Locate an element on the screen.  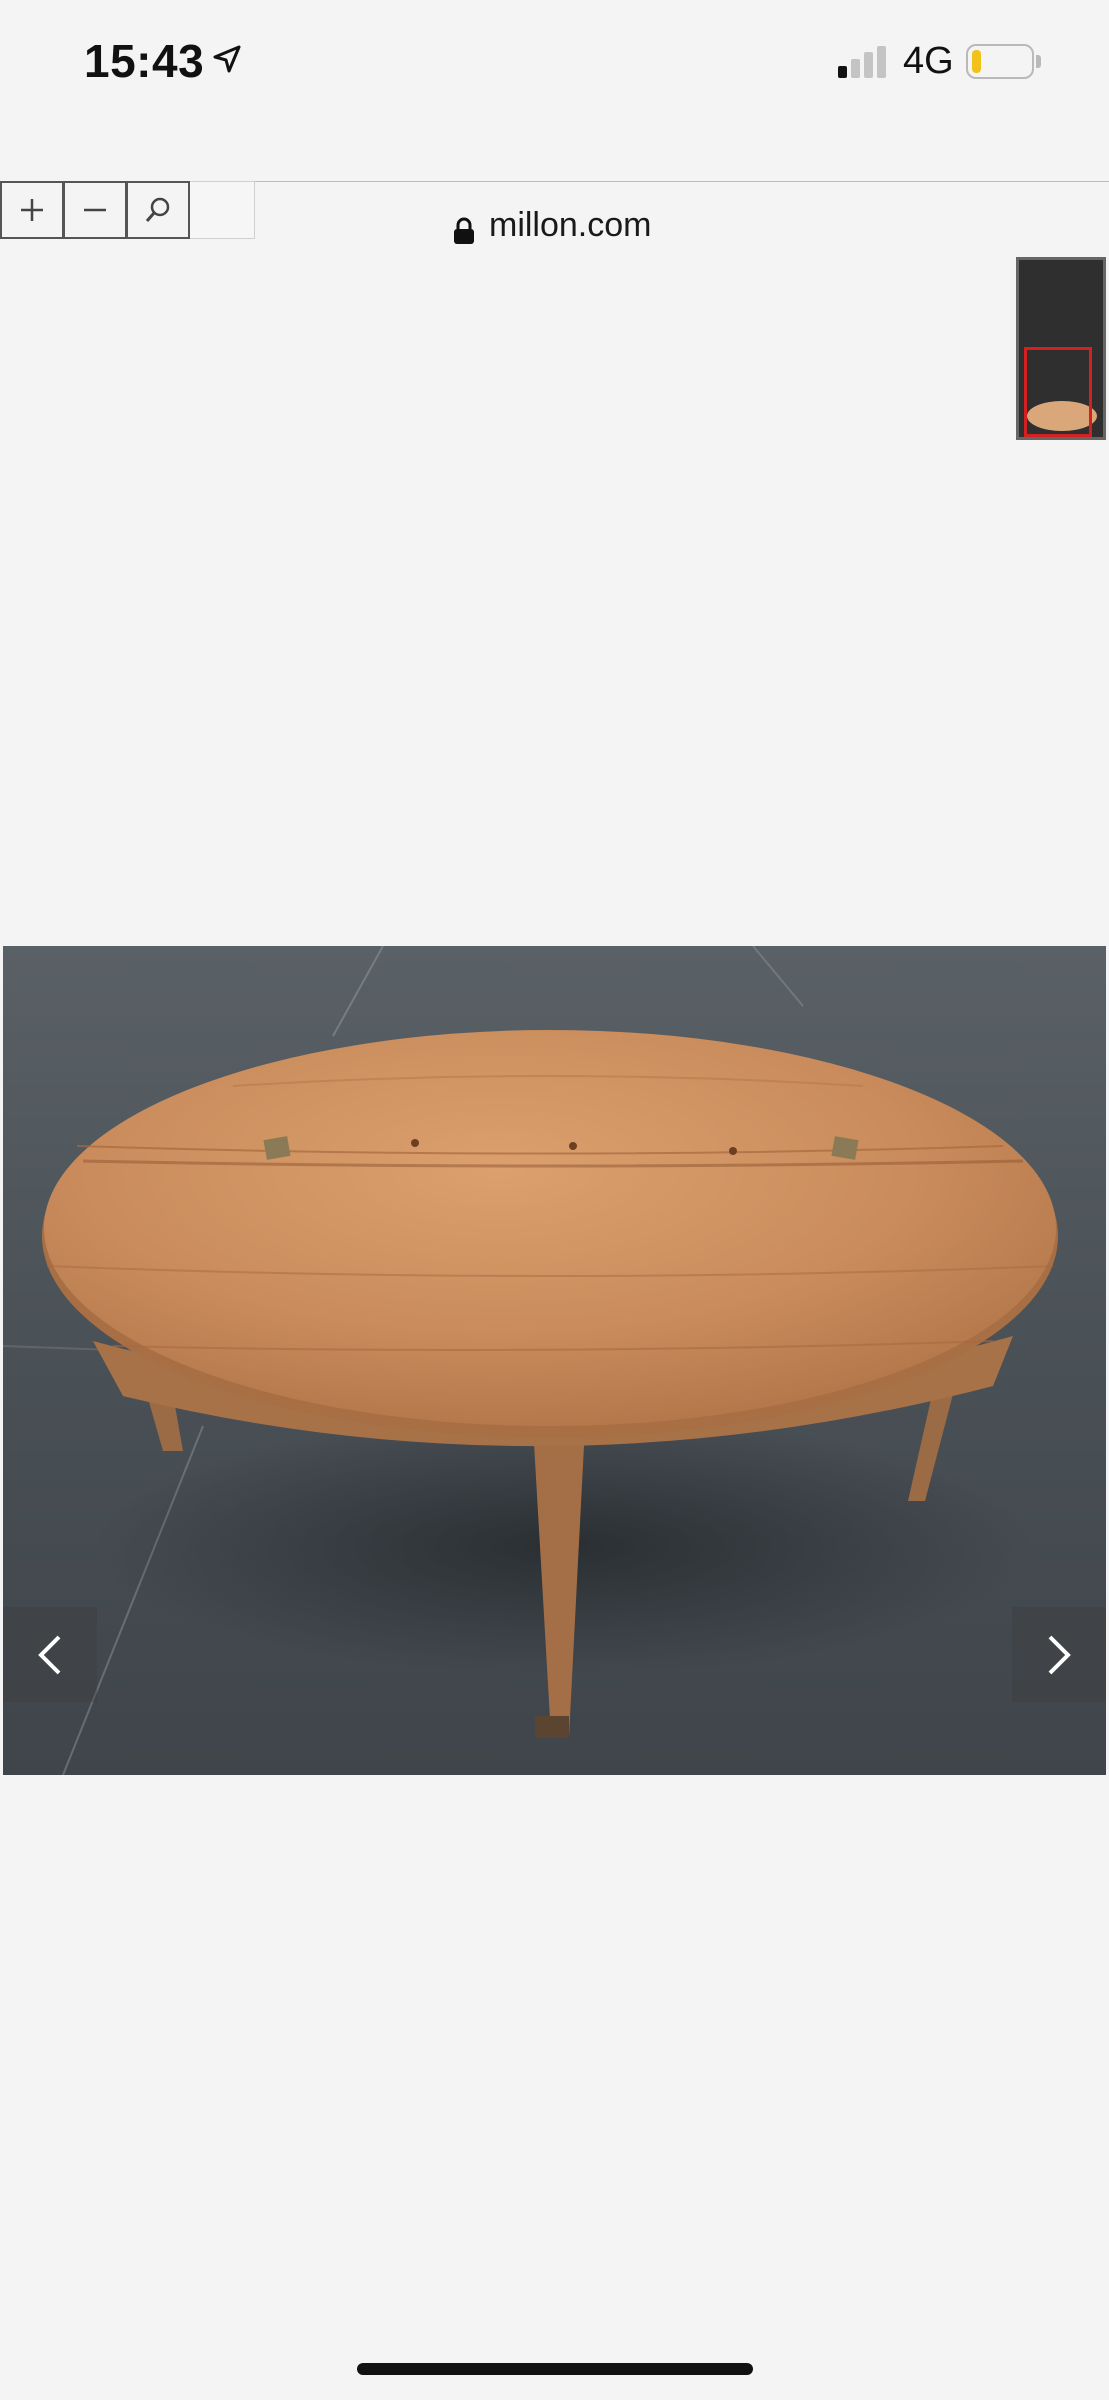
zoom-controls is located at coordinates (127, 210).